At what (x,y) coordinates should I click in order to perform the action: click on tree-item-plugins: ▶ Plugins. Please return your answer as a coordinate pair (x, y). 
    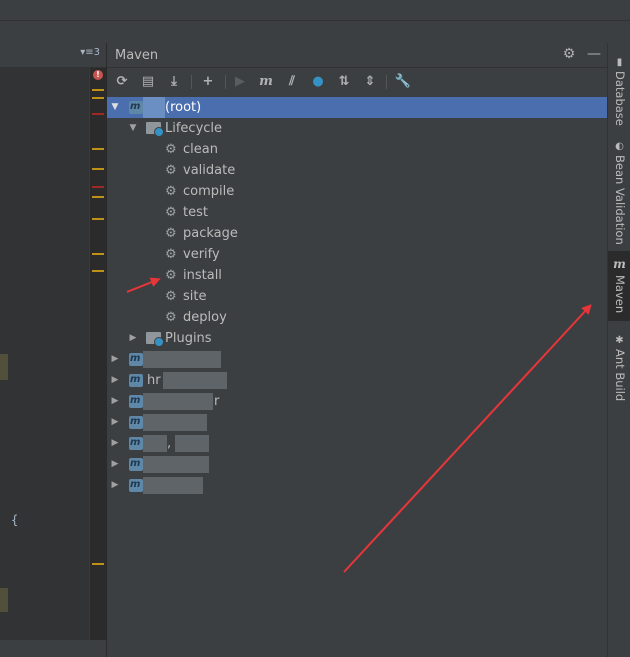
    Looking at the image, I should click on (357, 338).